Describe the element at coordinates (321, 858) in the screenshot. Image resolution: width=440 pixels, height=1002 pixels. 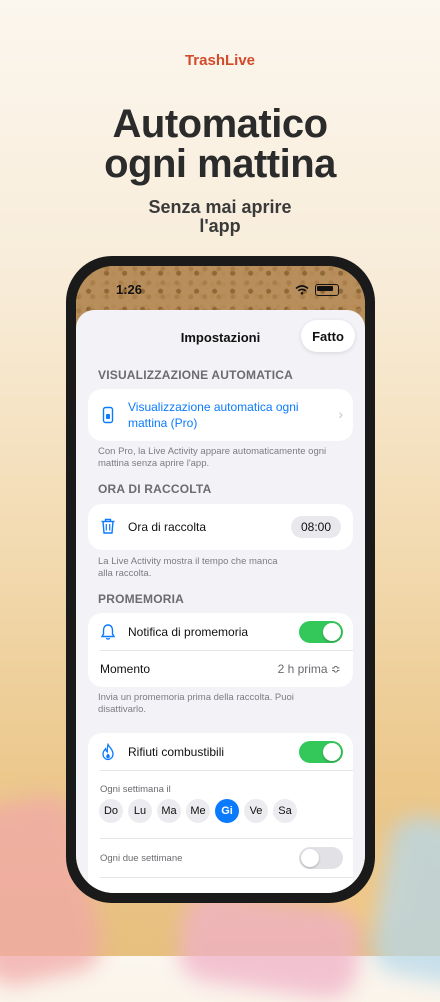
I see `biweekly-toggle` at that location.